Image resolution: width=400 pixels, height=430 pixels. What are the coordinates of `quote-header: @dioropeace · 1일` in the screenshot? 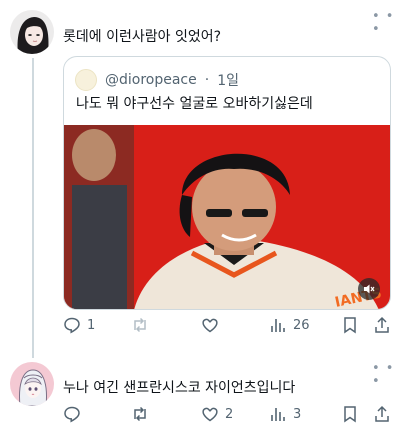 It's located at (157, 80).